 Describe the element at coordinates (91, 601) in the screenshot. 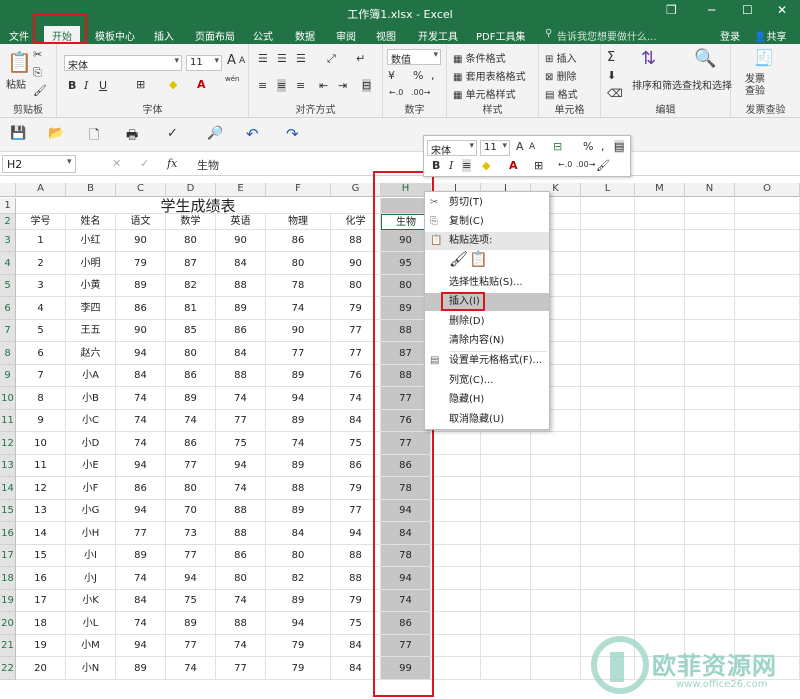

I see `table-cell: 小K` at that location.